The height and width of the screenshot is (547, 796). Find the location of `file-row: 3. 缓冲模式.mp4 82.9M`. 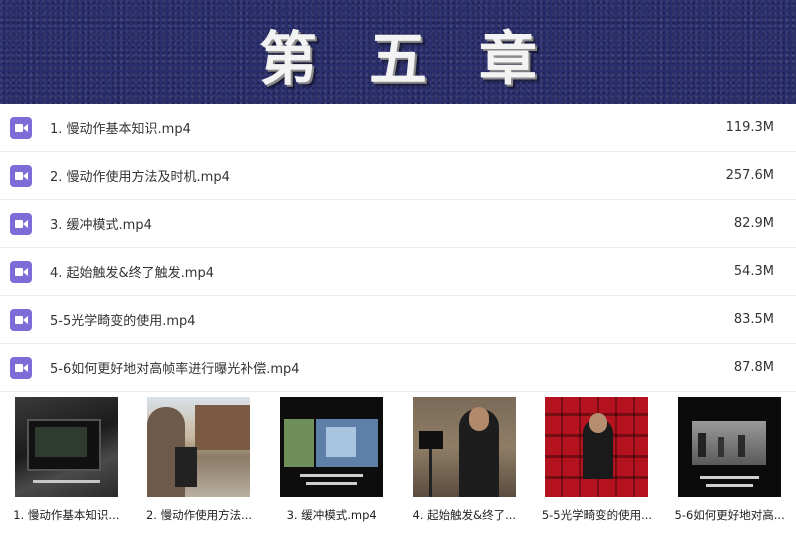

file-row: 3. 缓冲模式.mp4 82.9M is located at coordinates (398, 224).